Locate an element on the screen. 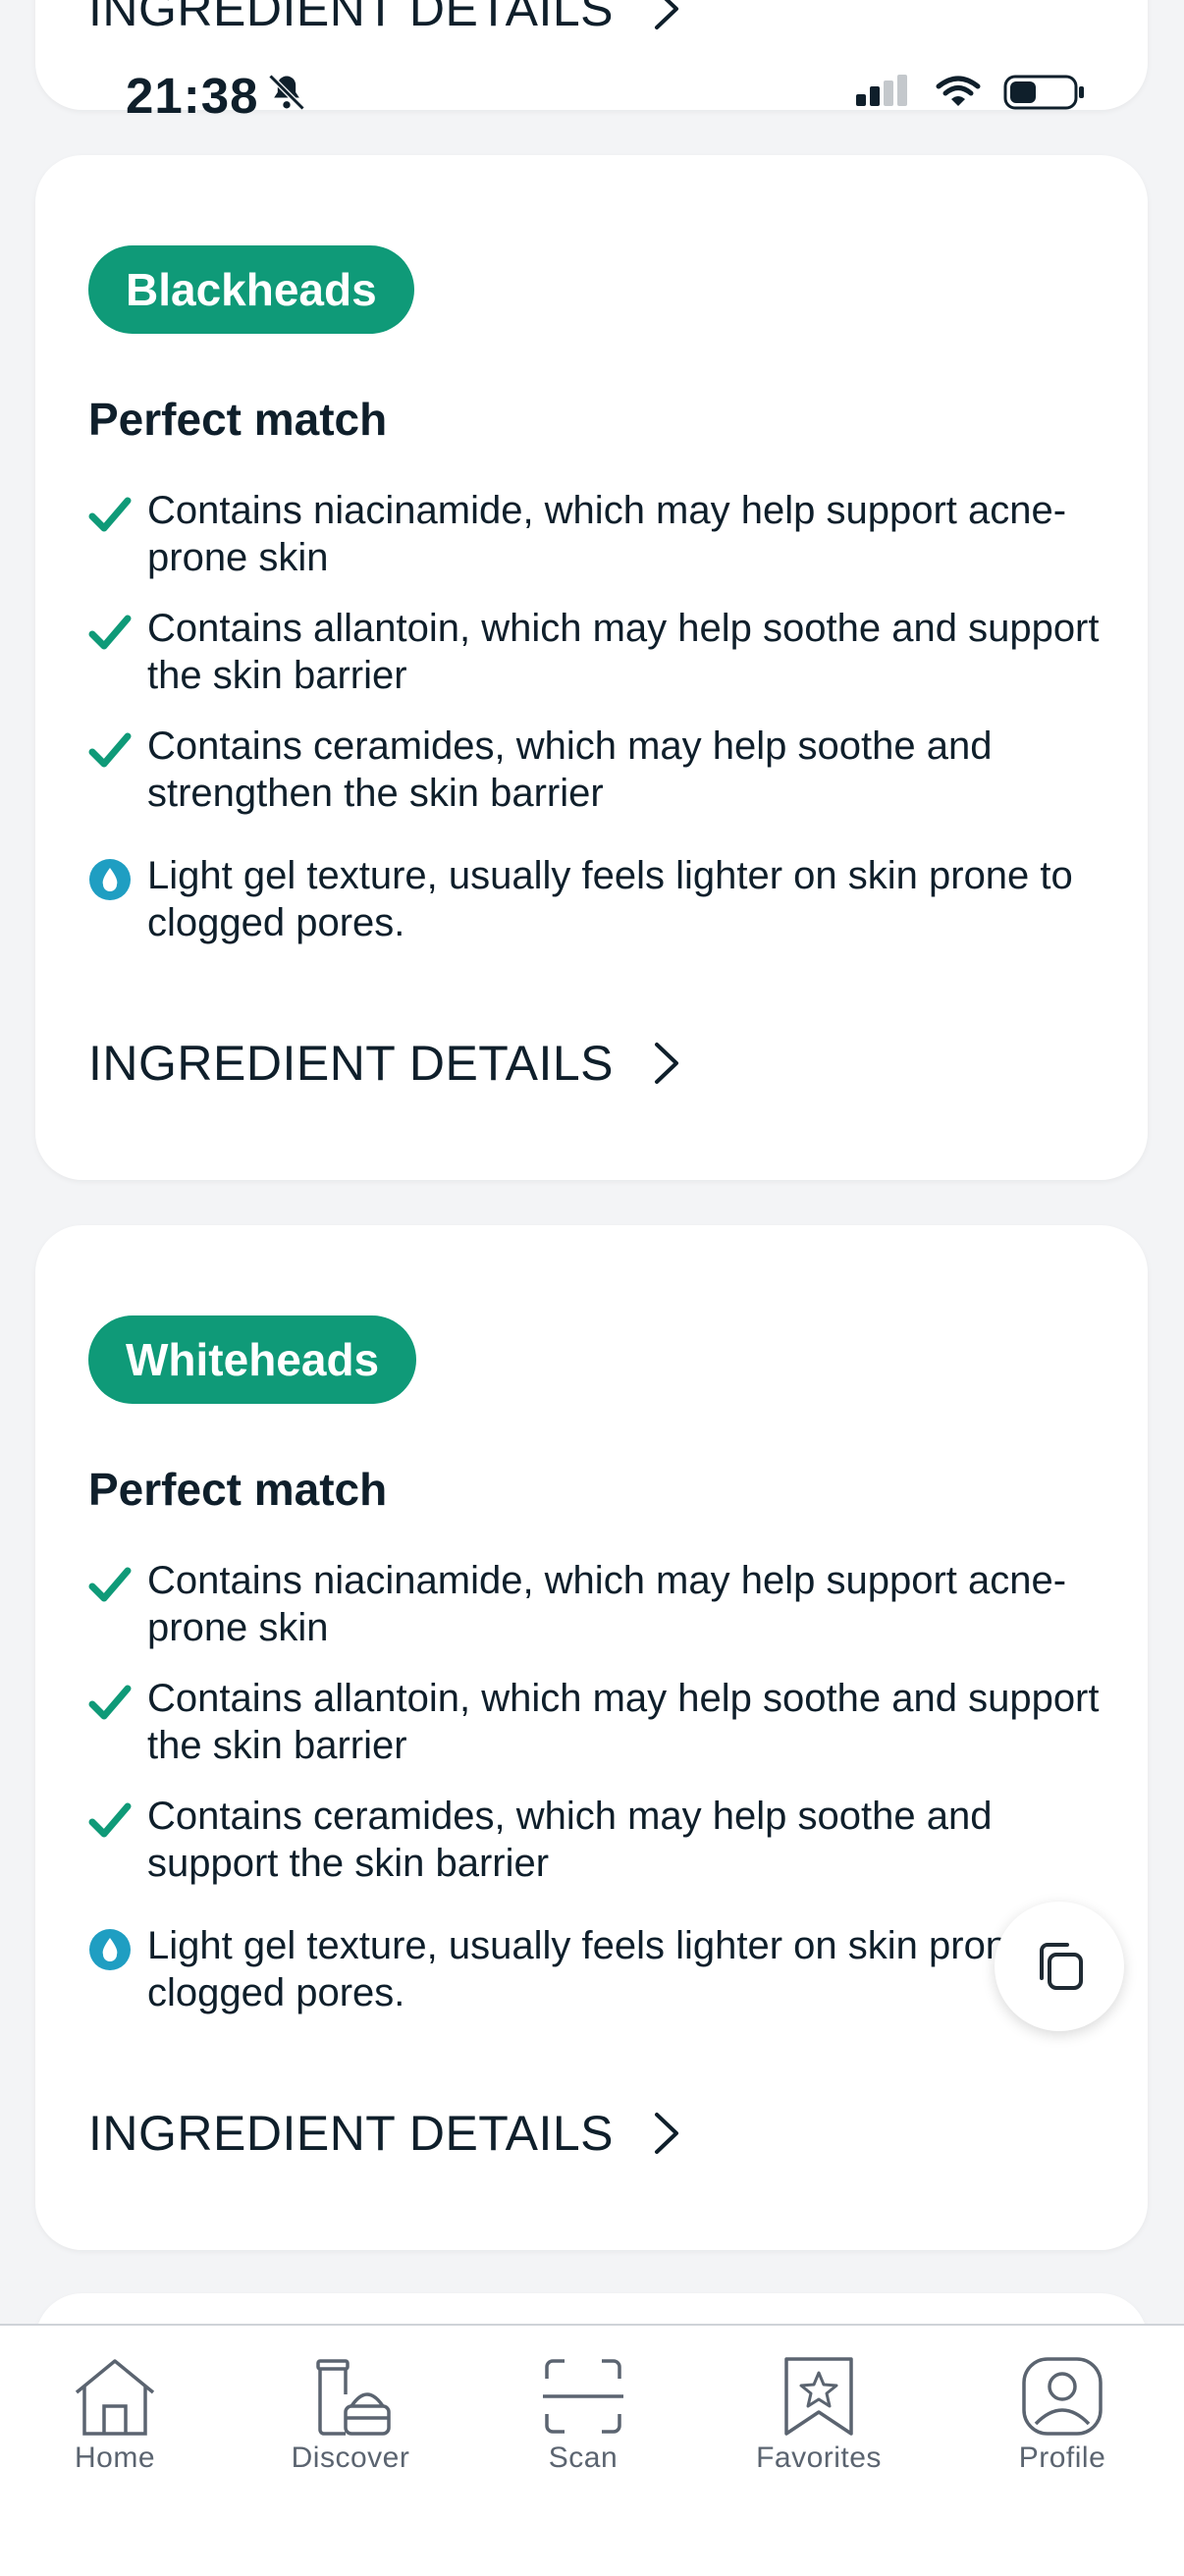 This screenshot has width=1184, height=2576. tab-home: Home is located at coordinates (115, 2415).